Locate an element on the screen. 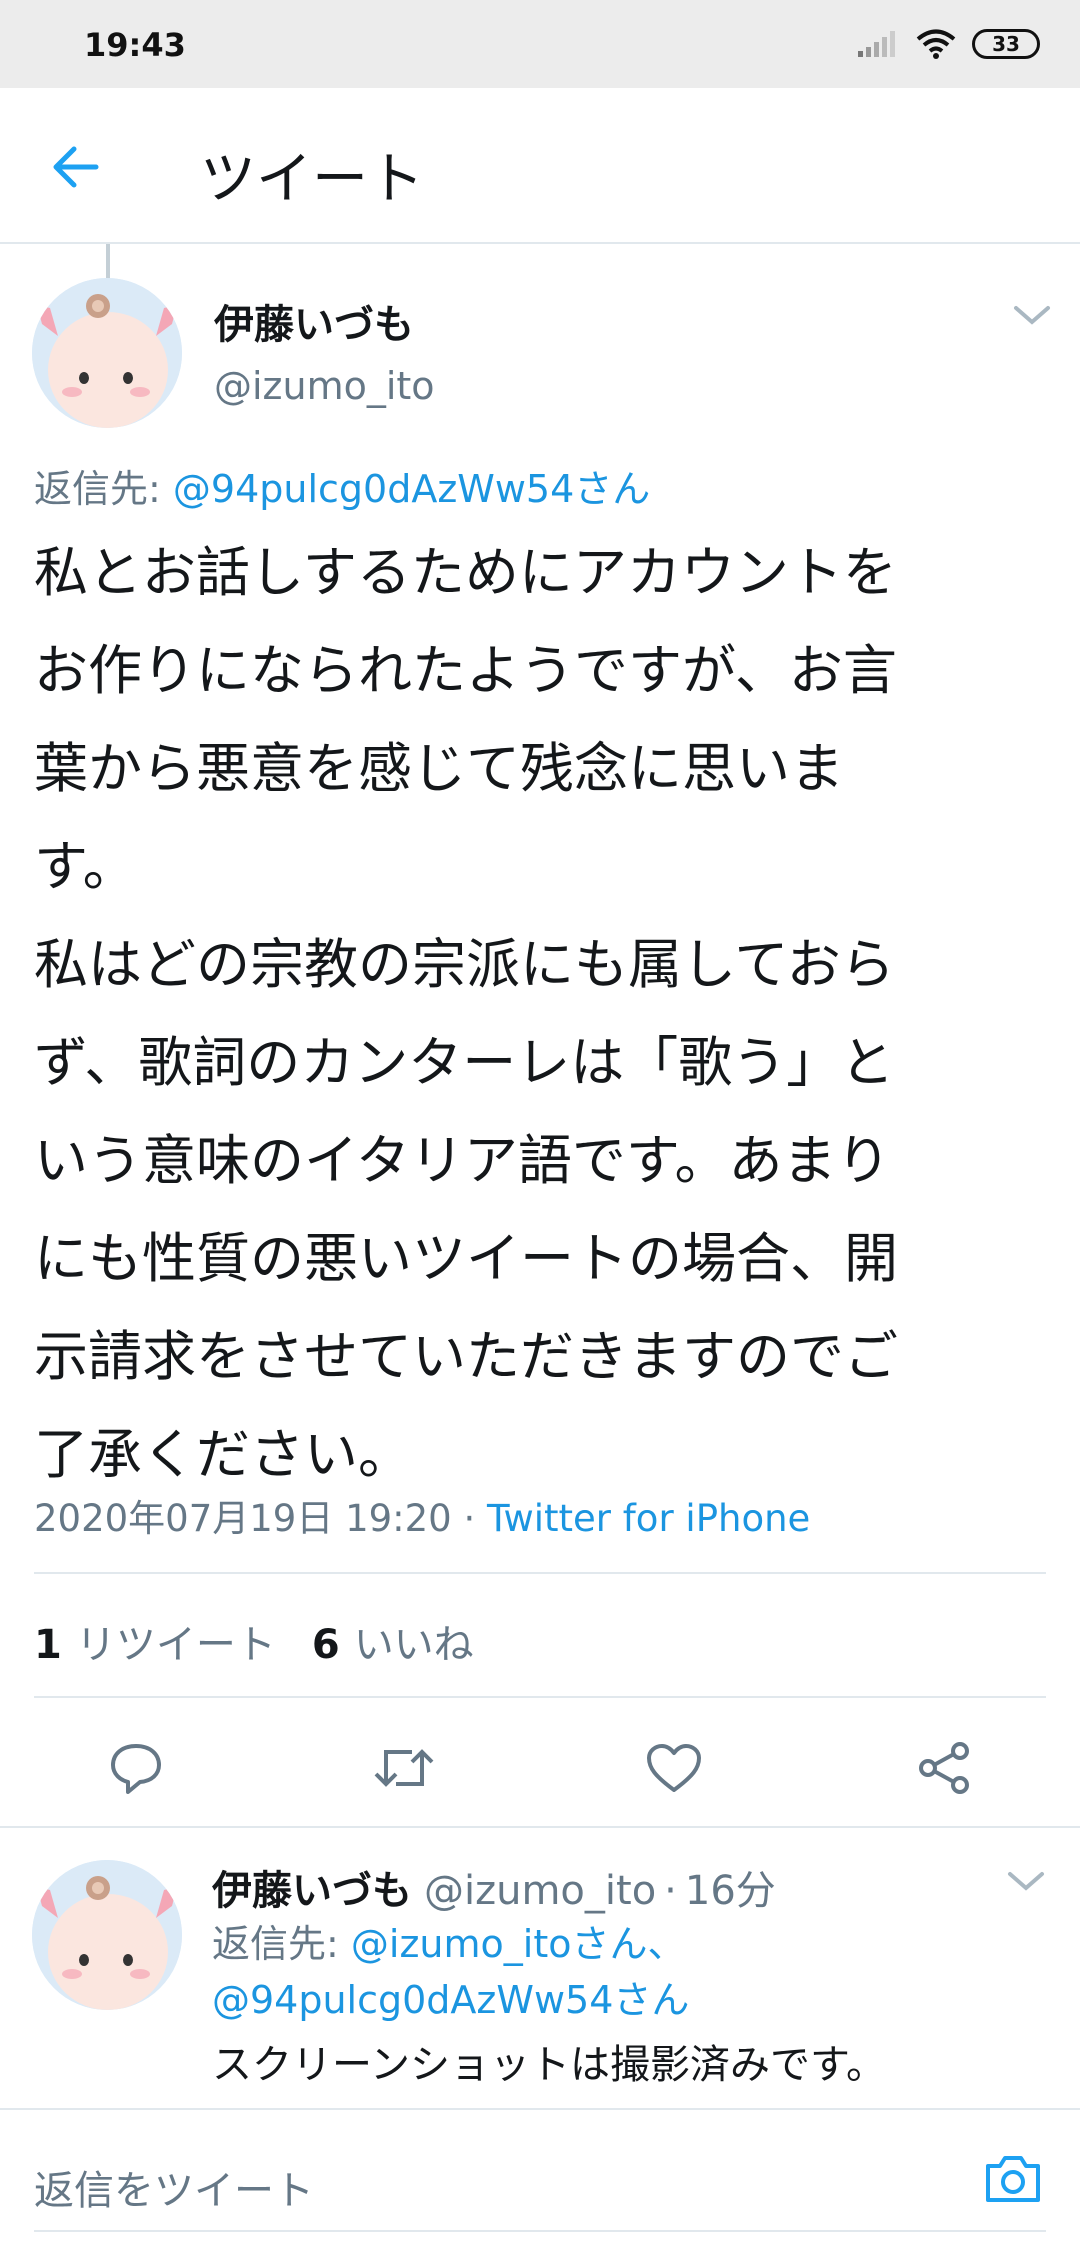 This screenshot has width=1080, height=2248. avatar is located at coordinates (107, 353).